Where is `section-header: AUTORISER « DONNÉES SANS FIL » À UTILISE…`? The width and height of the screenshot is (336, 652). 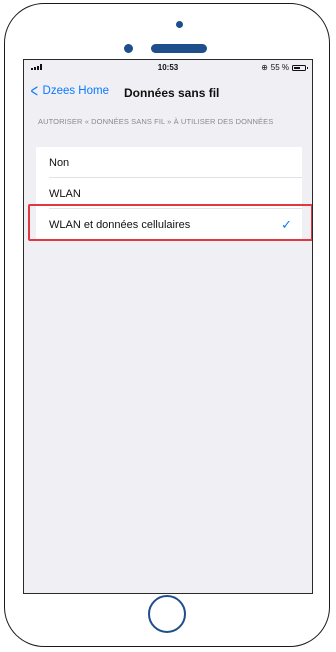
section-header: AUTORISER « DONNÉES SANS FIL » À UTILISE… is located at coordinates (156, 121).